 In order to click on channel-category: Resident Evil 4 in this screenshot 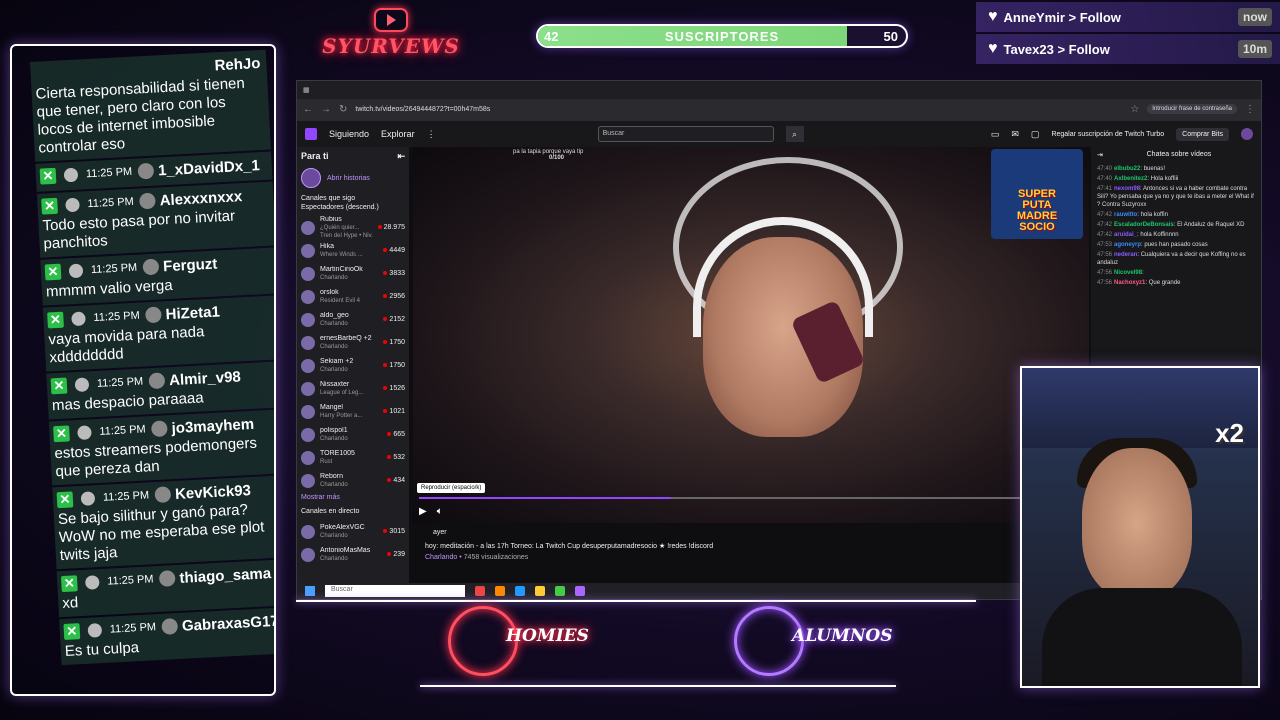, I will do `click(340, 300)`.